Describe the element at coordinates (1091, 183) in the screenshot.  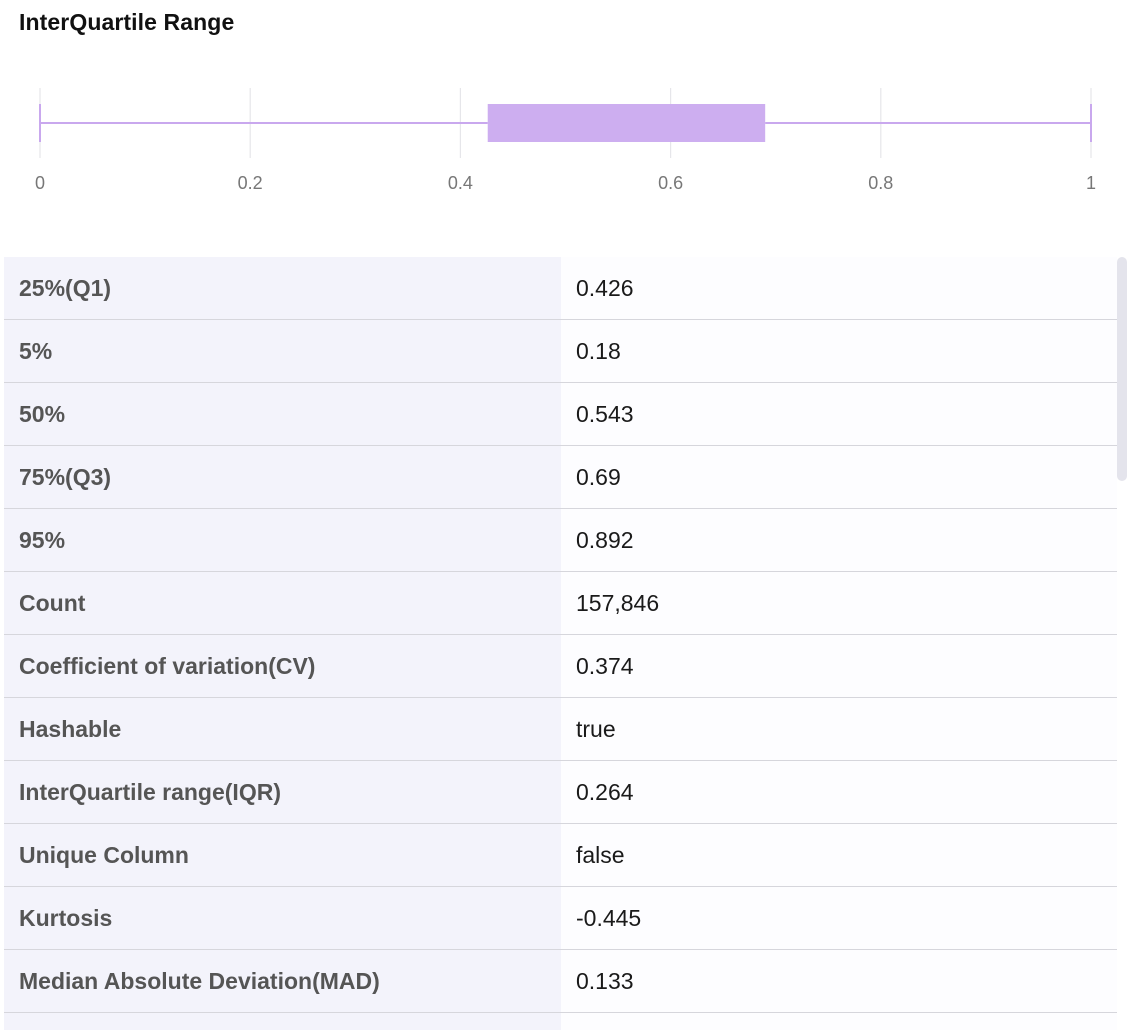
I see `x-tick-label: 1` at that location.